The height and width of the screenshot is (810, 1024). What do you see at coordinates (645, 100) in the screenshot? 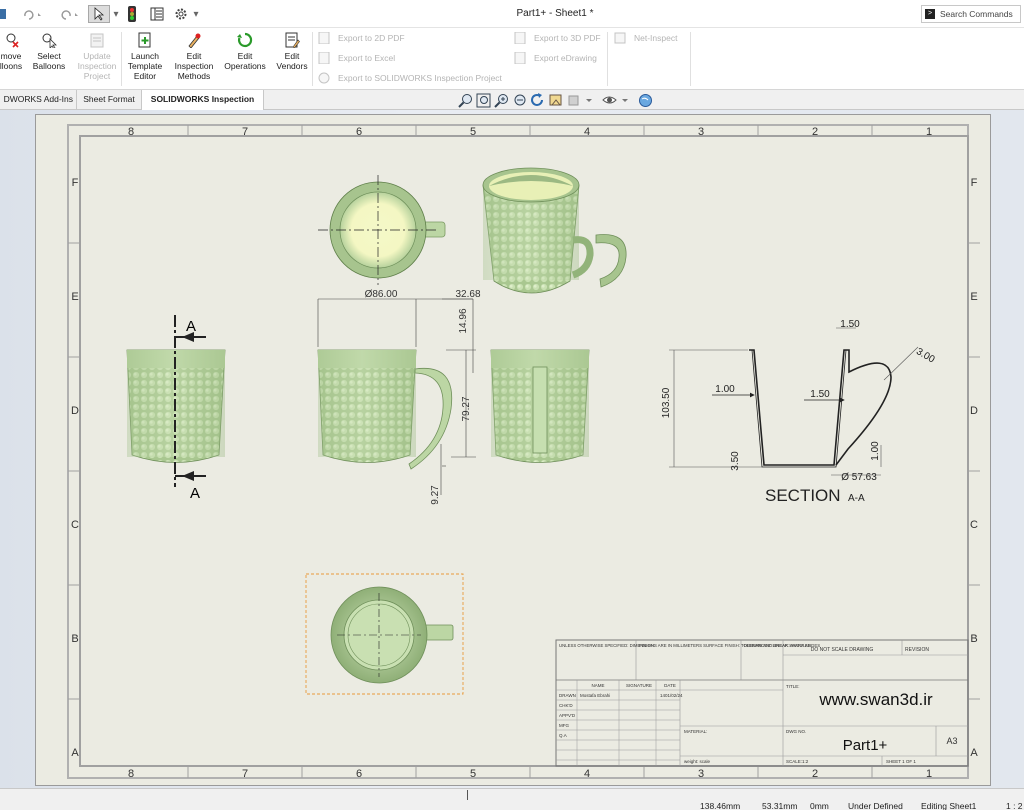
I see `appearance-globe-icon` at bounding box center [645, 100].